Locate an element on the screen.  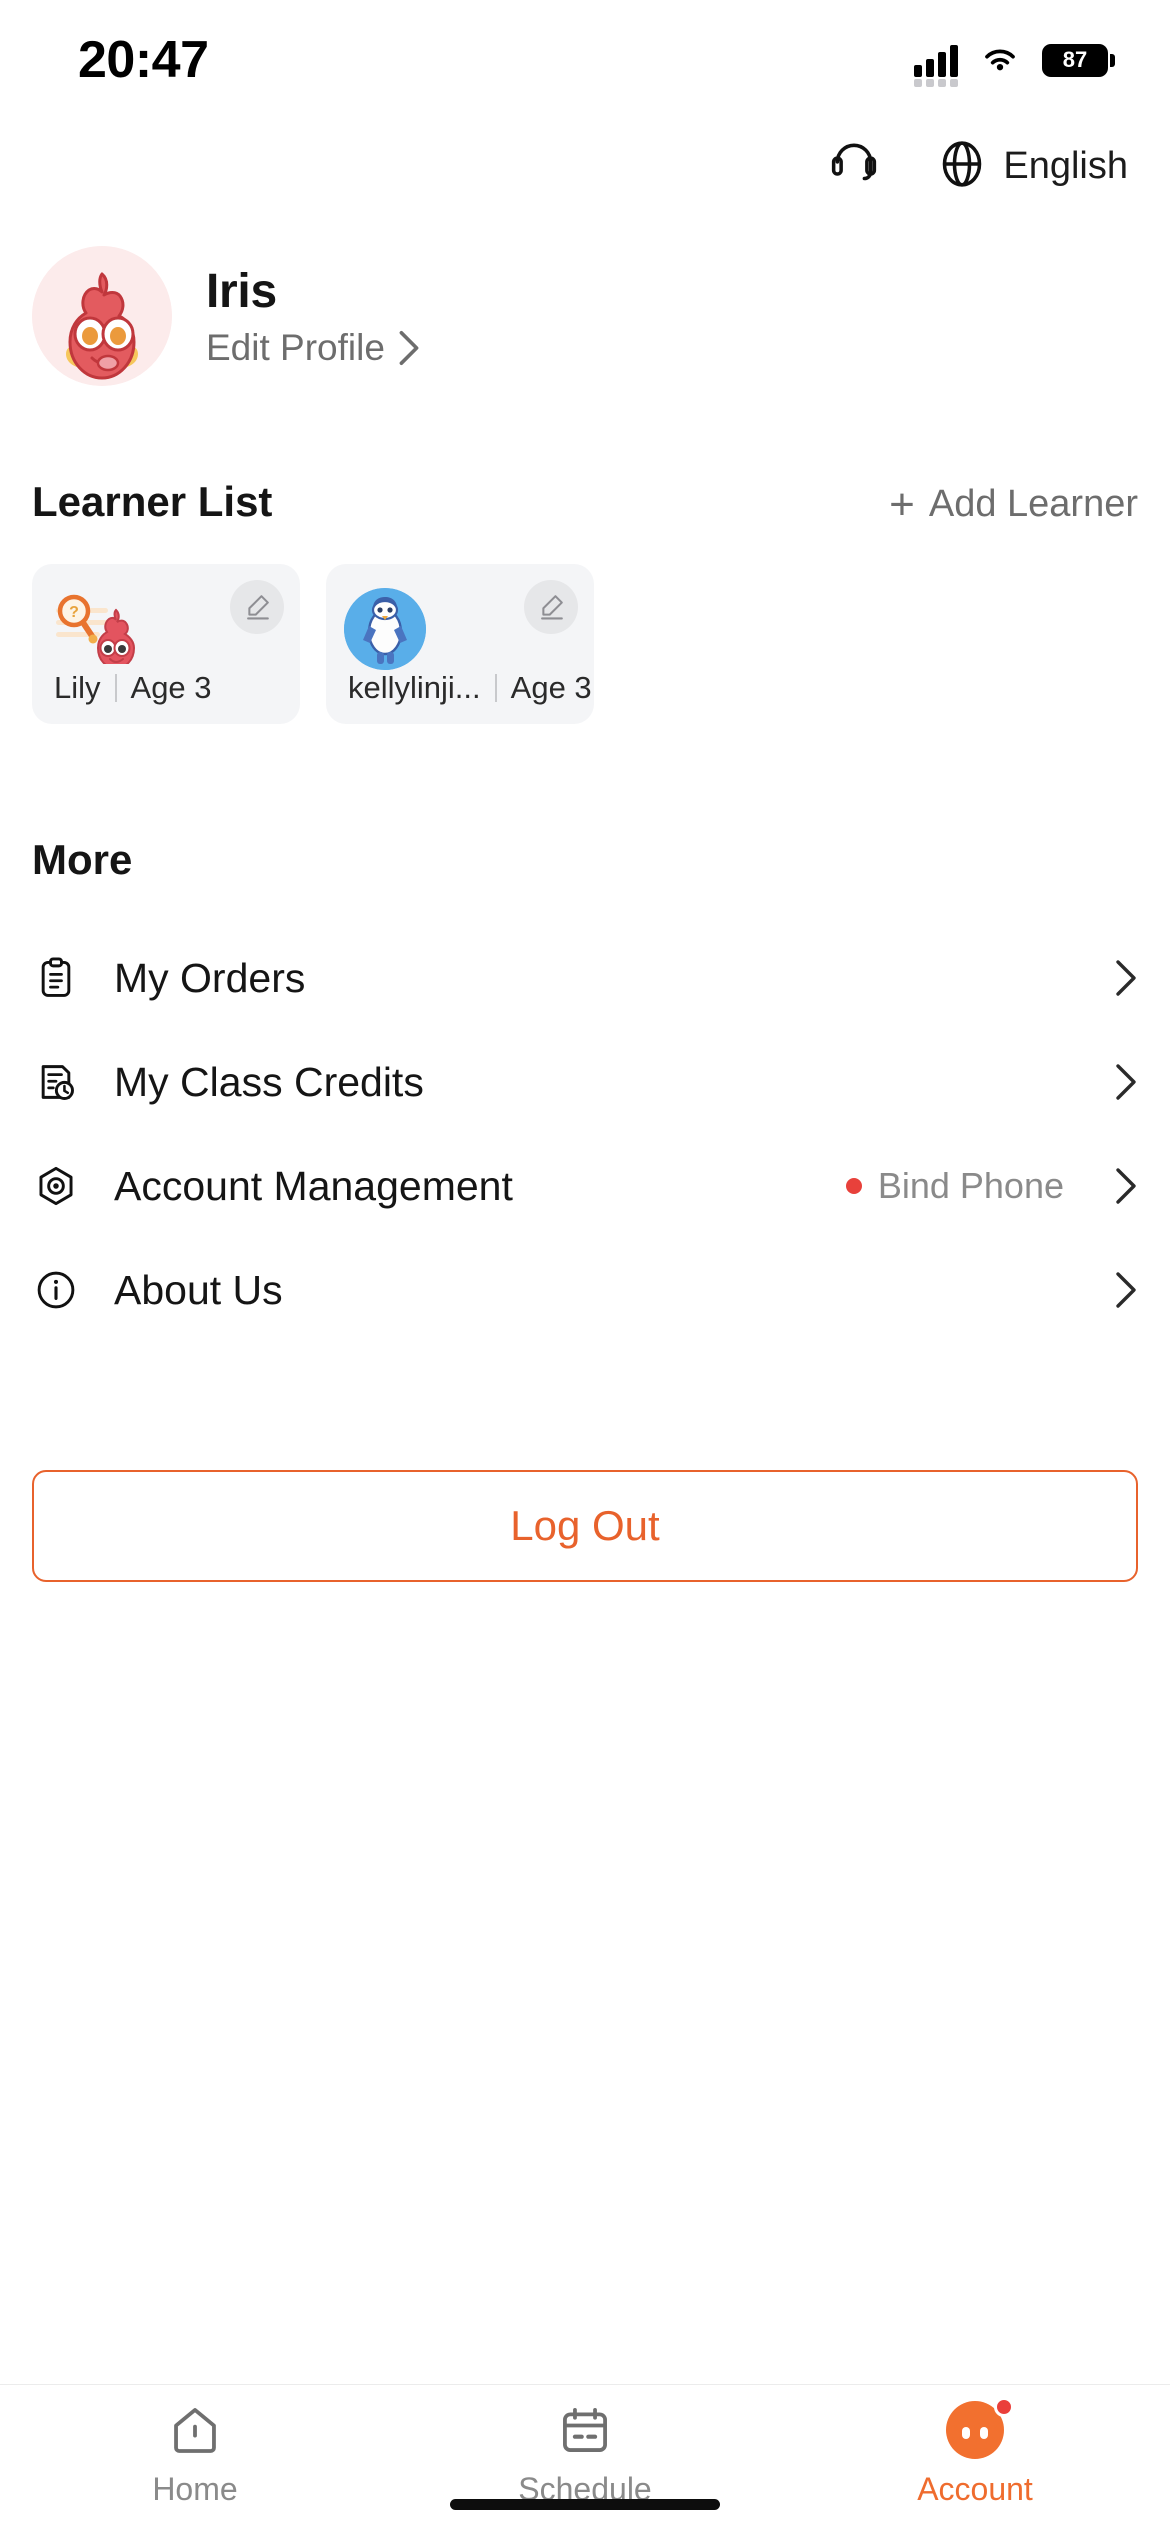
profile-text: Iris Edit Profile is located at coordinates (313, 316).